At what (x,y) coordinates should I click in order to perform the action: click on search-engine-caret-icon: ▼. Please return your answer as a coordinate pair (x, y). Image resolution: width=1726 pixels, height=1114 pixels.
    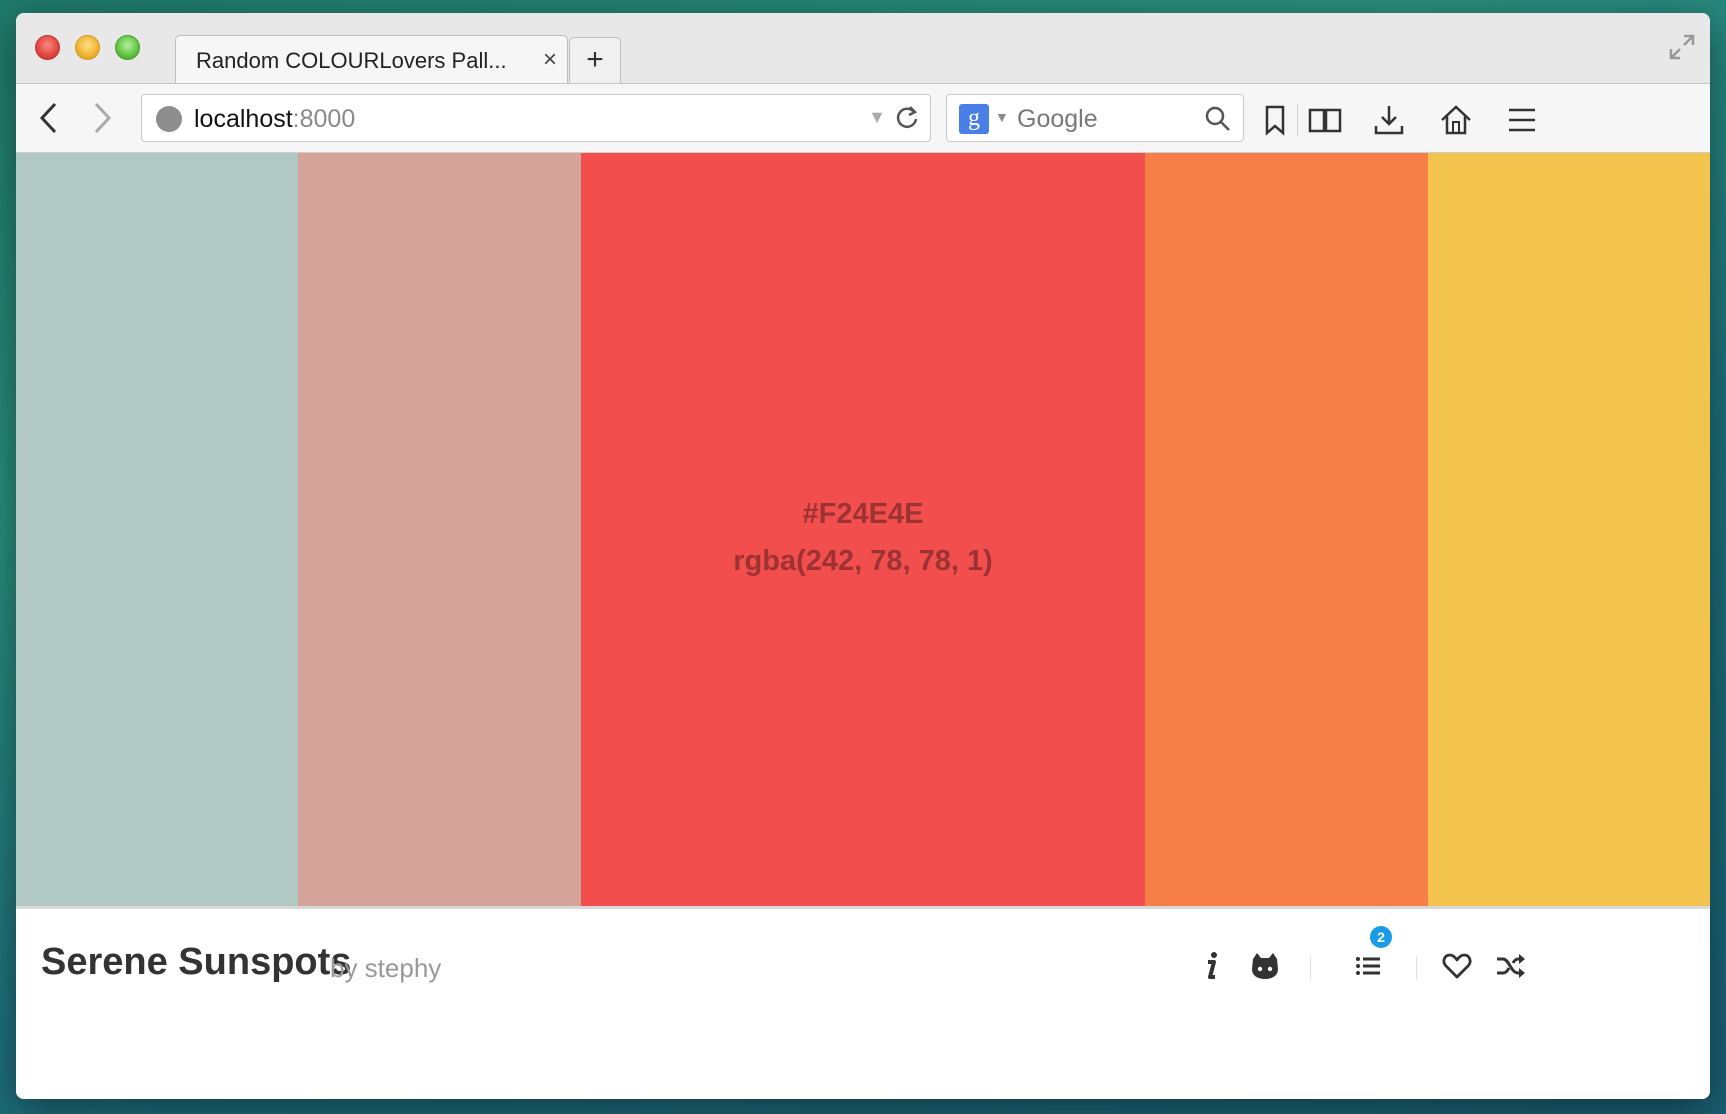
    Looking at the image, I should click on (1002, 117).